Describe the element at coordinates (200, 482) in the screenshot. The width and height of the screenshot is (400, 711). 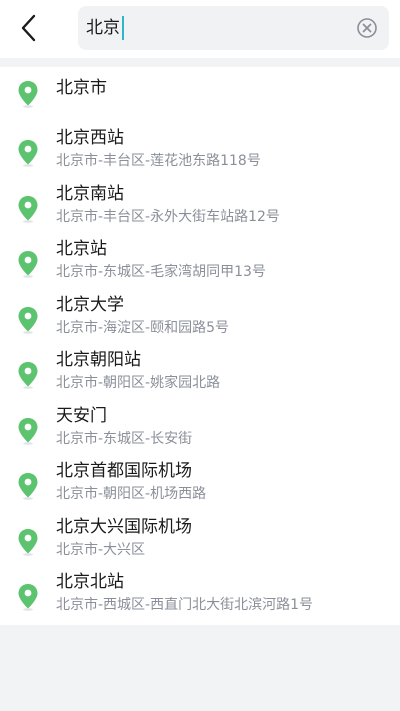
I see `search-result-item: 北京首都国际机场北京市-朝阳区-机场西路` at that location.